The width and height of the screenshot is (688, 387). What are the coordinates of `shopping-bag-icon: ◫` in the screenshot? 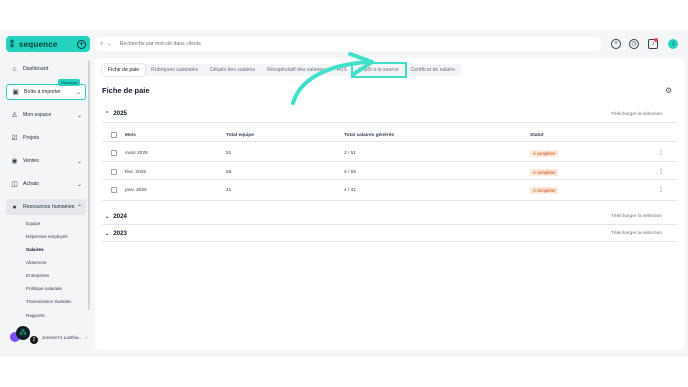 It's located at (14, 184).